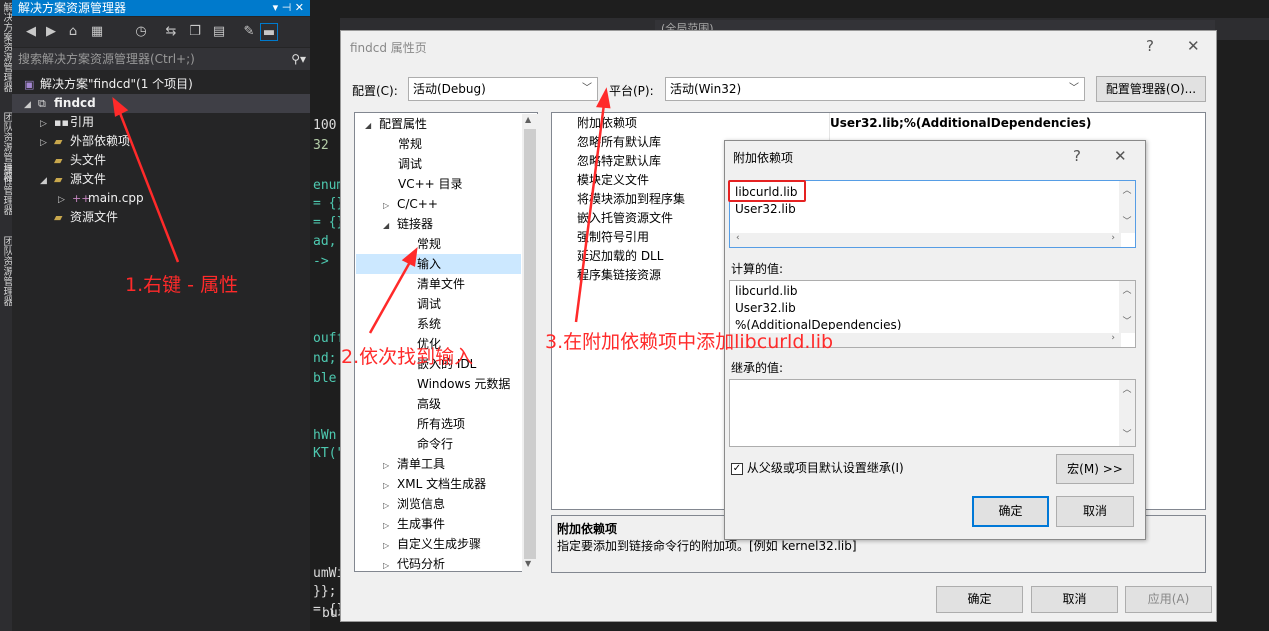  What do you see at coordinates (689, 342) in the screenshot?
I see `annotation-step3: 3.在附加依赖项中添加libcurld.lib` at bounding box center [689, 342].